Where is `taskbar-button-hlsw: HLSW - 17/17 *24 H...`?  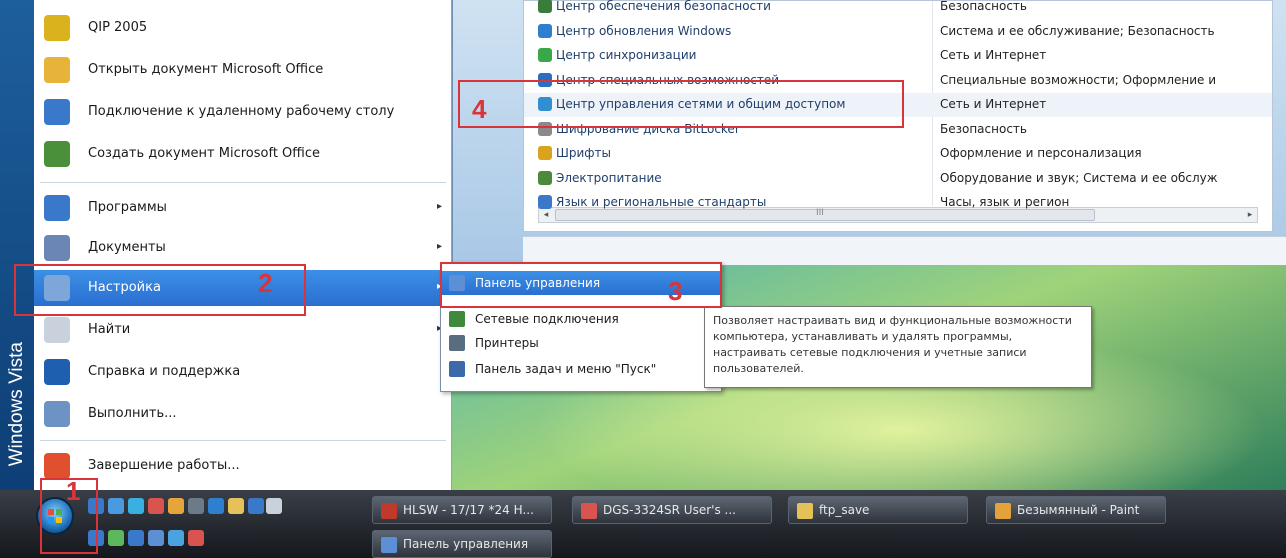
taskbar-button-hlsw: HLSW - 17/17 *24 H... is located at coordinates (462, 510).